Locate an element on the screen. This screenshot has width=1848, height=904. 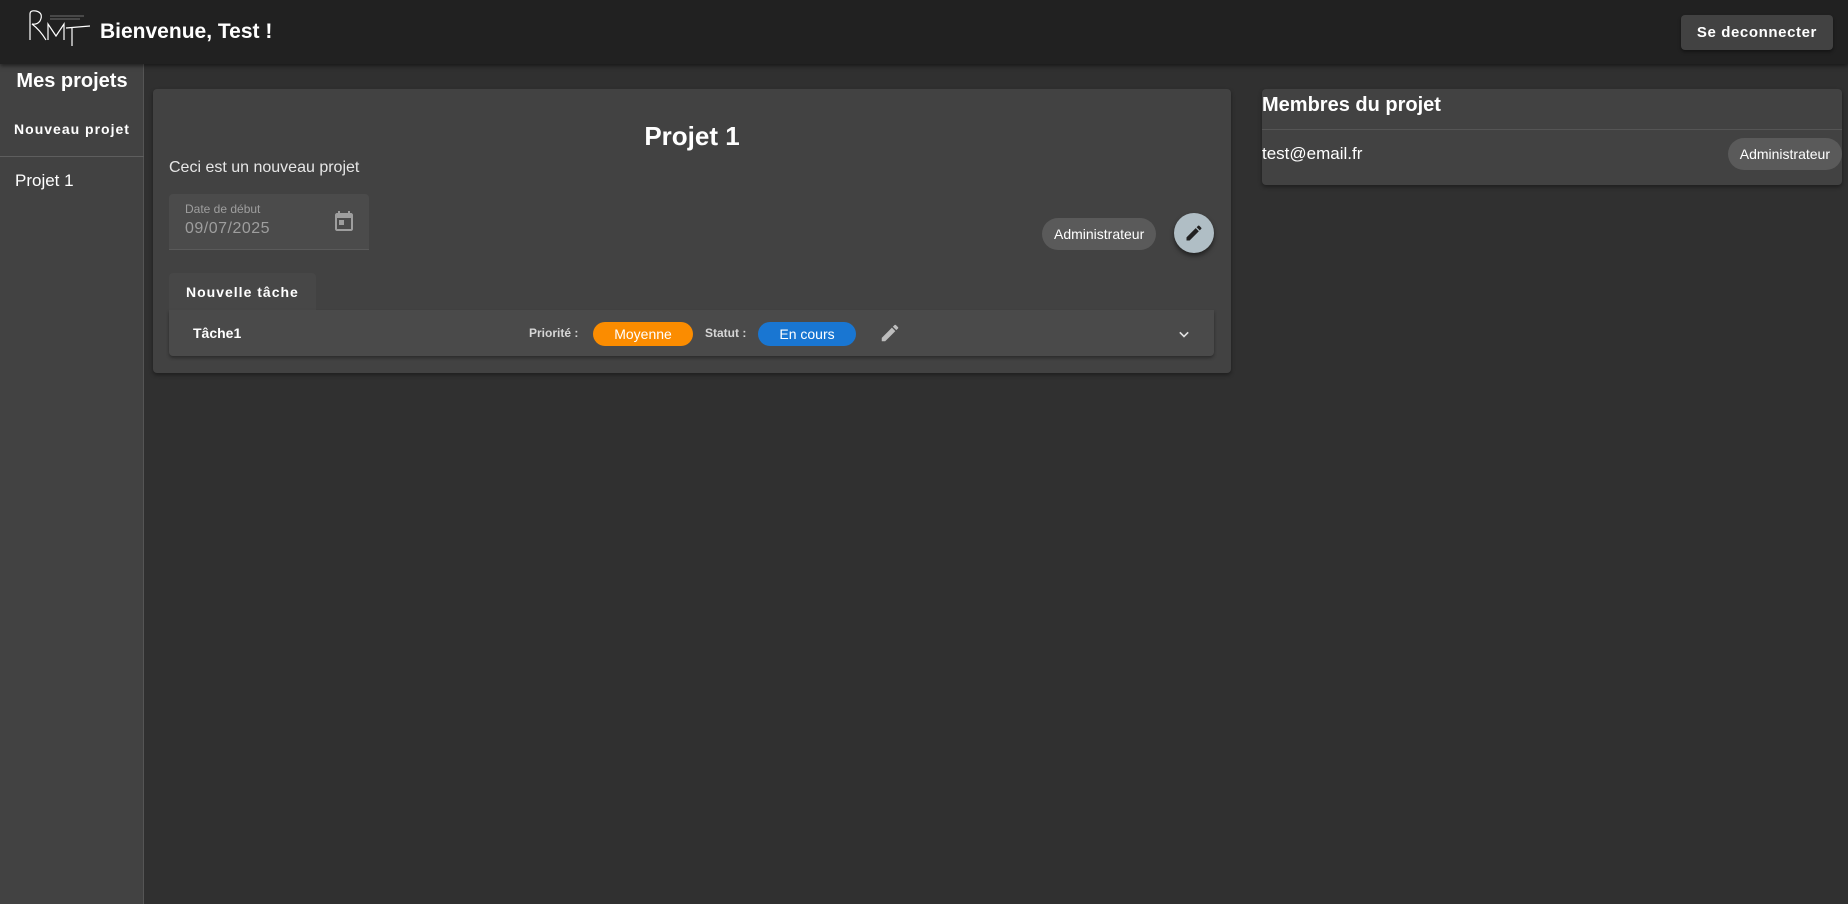
logo-monogram-icon is located at coordinates (60, 28).